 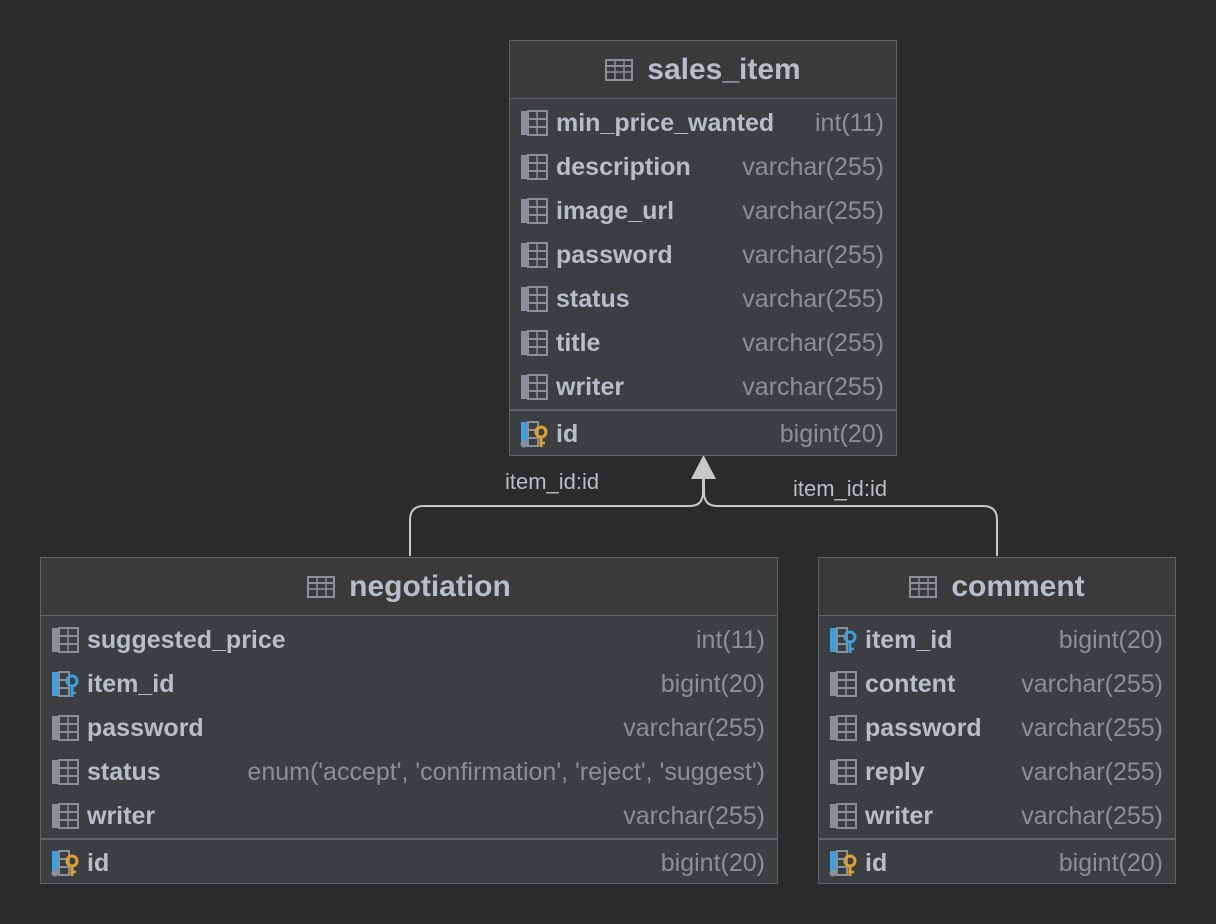 What do you see at coordinates (409, 640) in the screenshot?
I see `column-row: suggested_price int(11)` at bounding box center [409, 640].